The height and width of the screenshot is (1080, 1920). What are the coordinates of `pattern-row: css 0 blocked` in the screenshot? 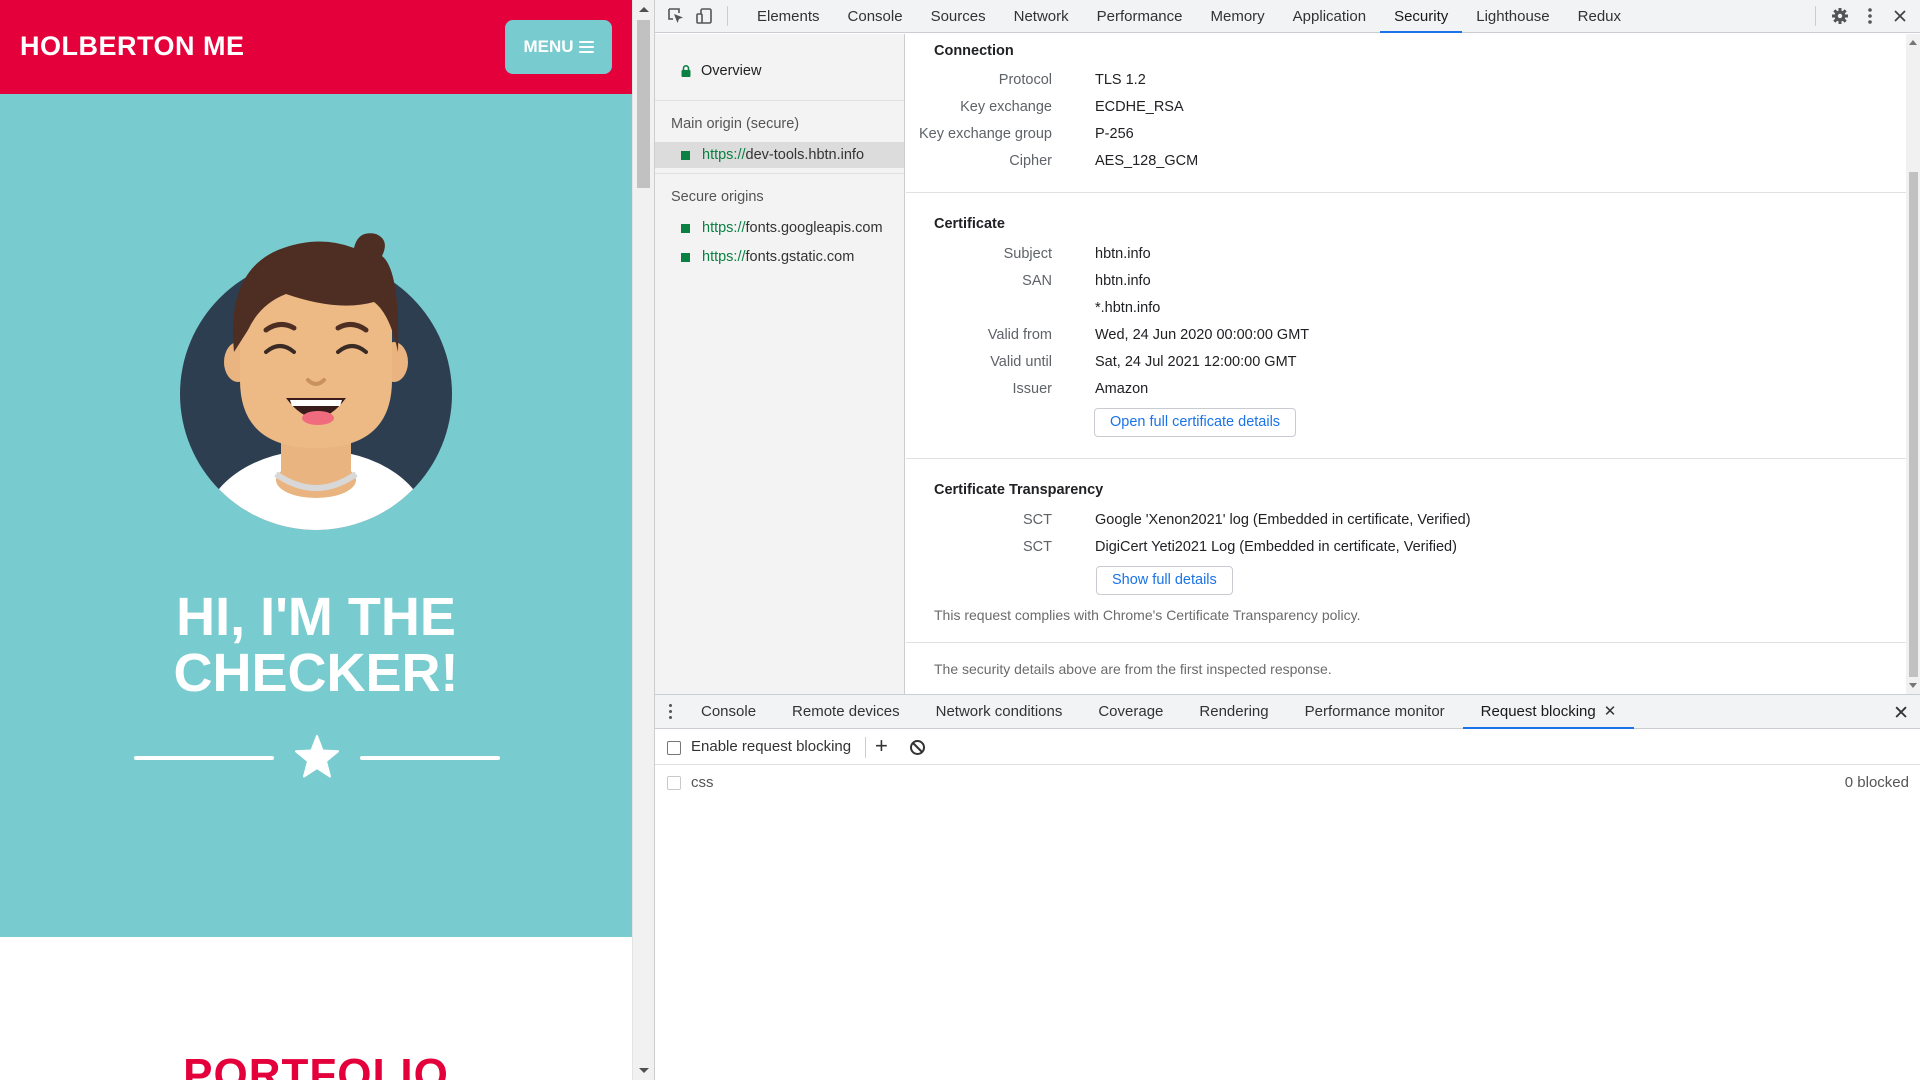 It's located at (1287, 782).